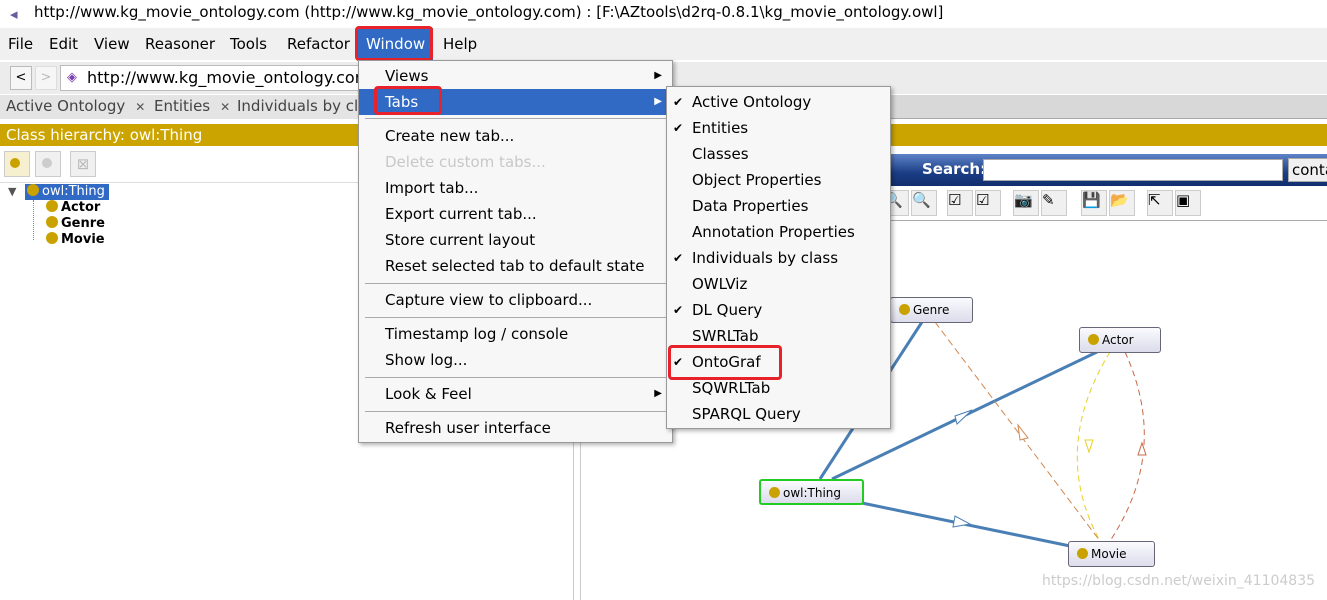 This screenshot has width=1327, height=600. I want to click on item-label: OWLViz, so click(720, 284).